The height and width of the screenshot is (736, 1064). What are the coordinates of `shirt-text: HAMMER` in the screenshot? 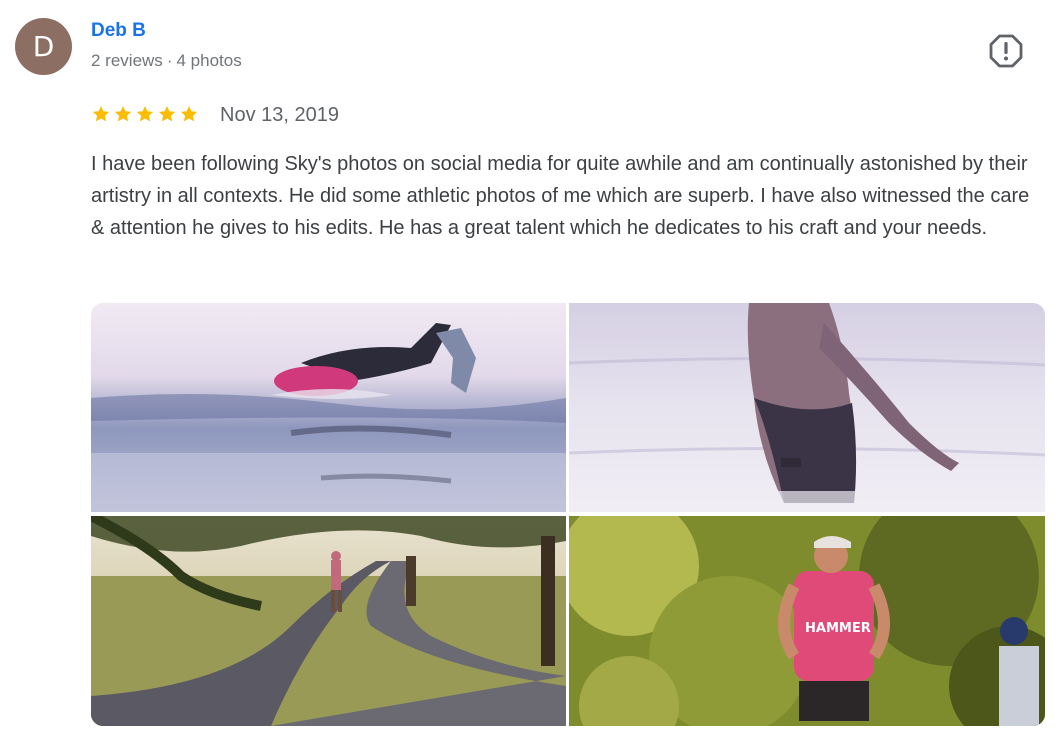 It's located at (838, 628).